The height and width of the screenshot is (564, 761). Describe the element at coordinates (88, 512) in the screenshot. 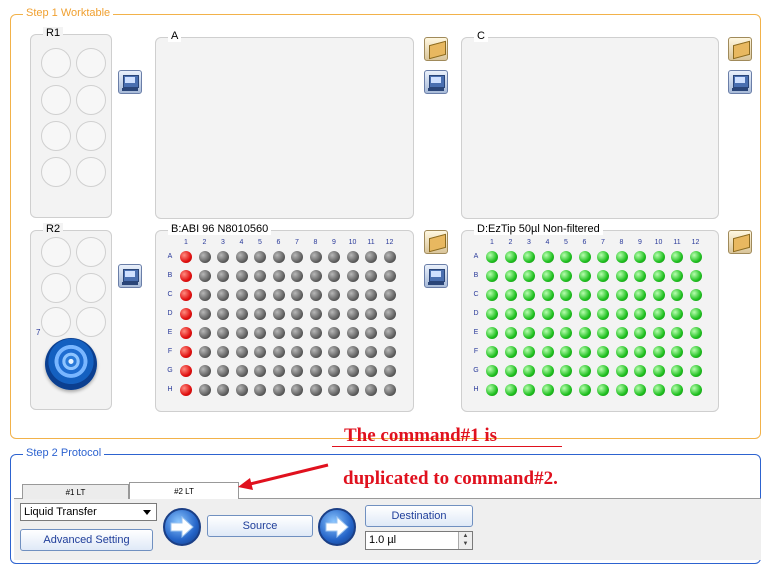

I see `command-type-select: Liquid Transfer` at that location.